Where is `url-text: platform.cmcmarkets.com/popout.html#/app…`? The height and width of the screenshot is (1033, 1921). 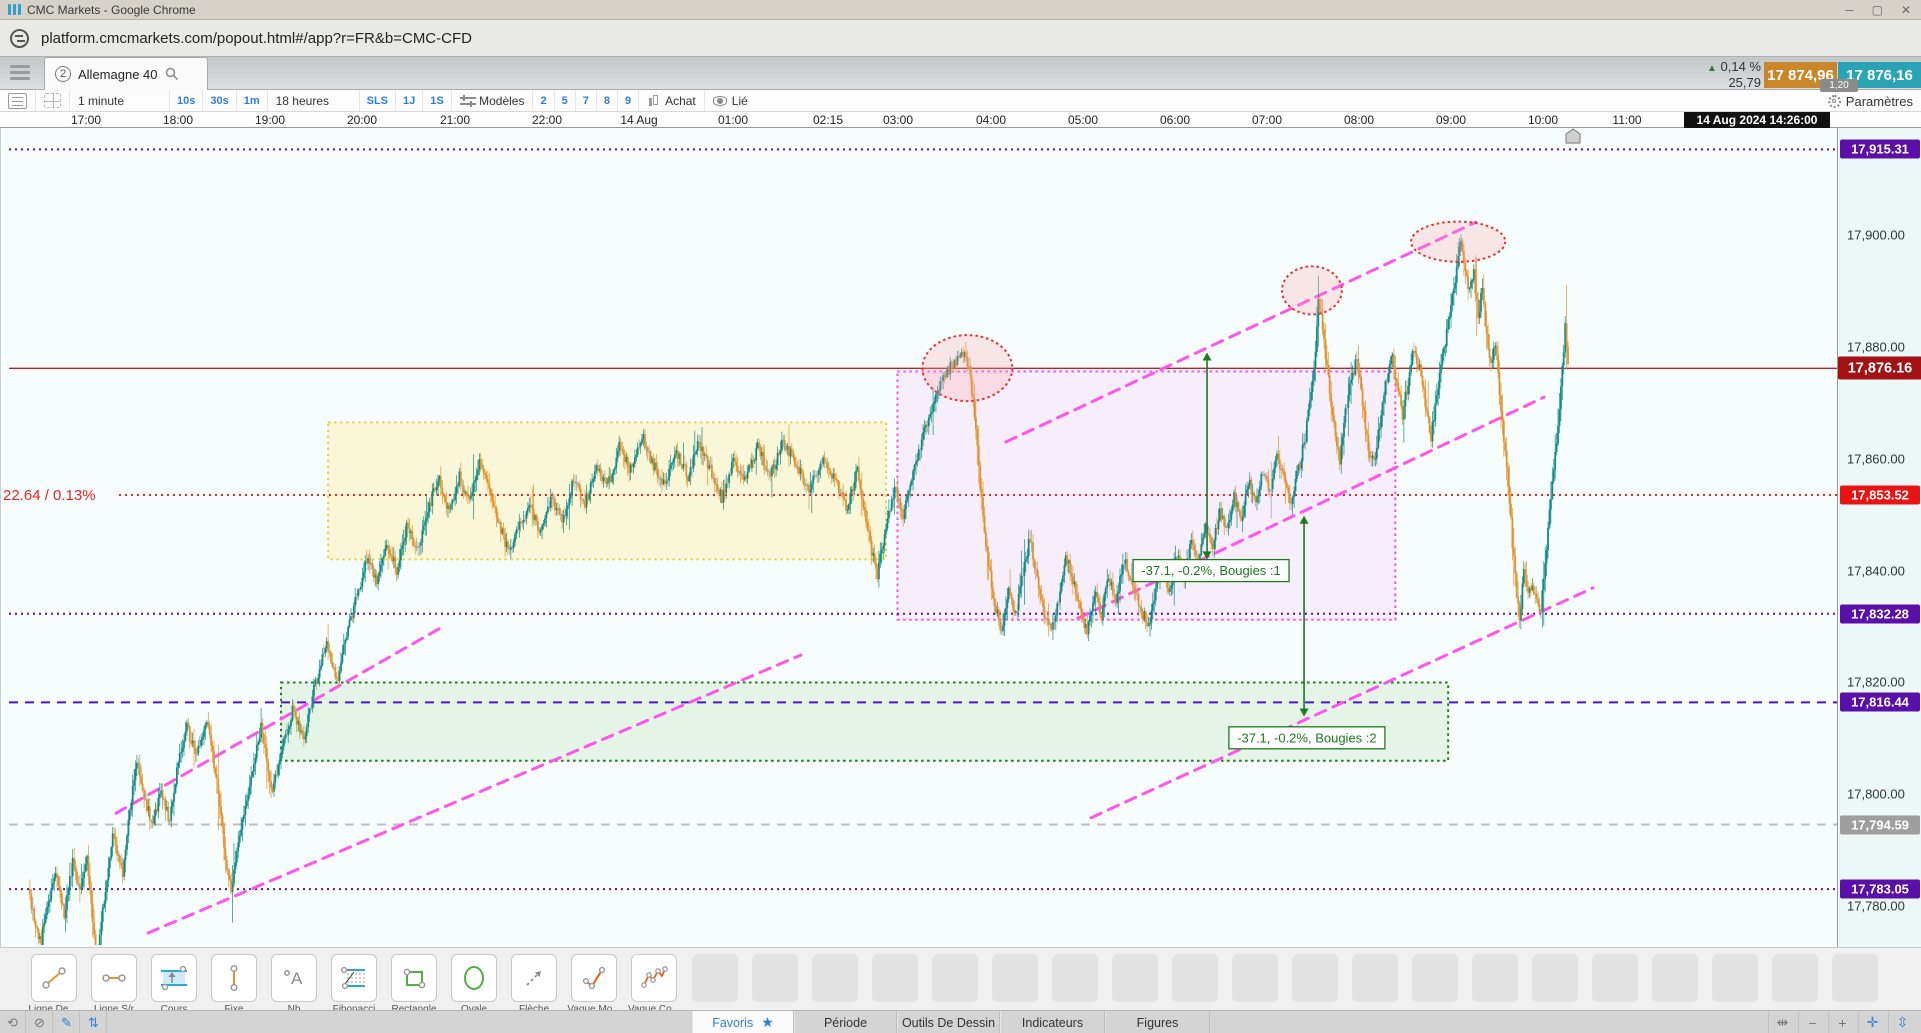 url-text: platform.cmcmarkets.com/popout.html#/app… is located at coordinates (256, 38).